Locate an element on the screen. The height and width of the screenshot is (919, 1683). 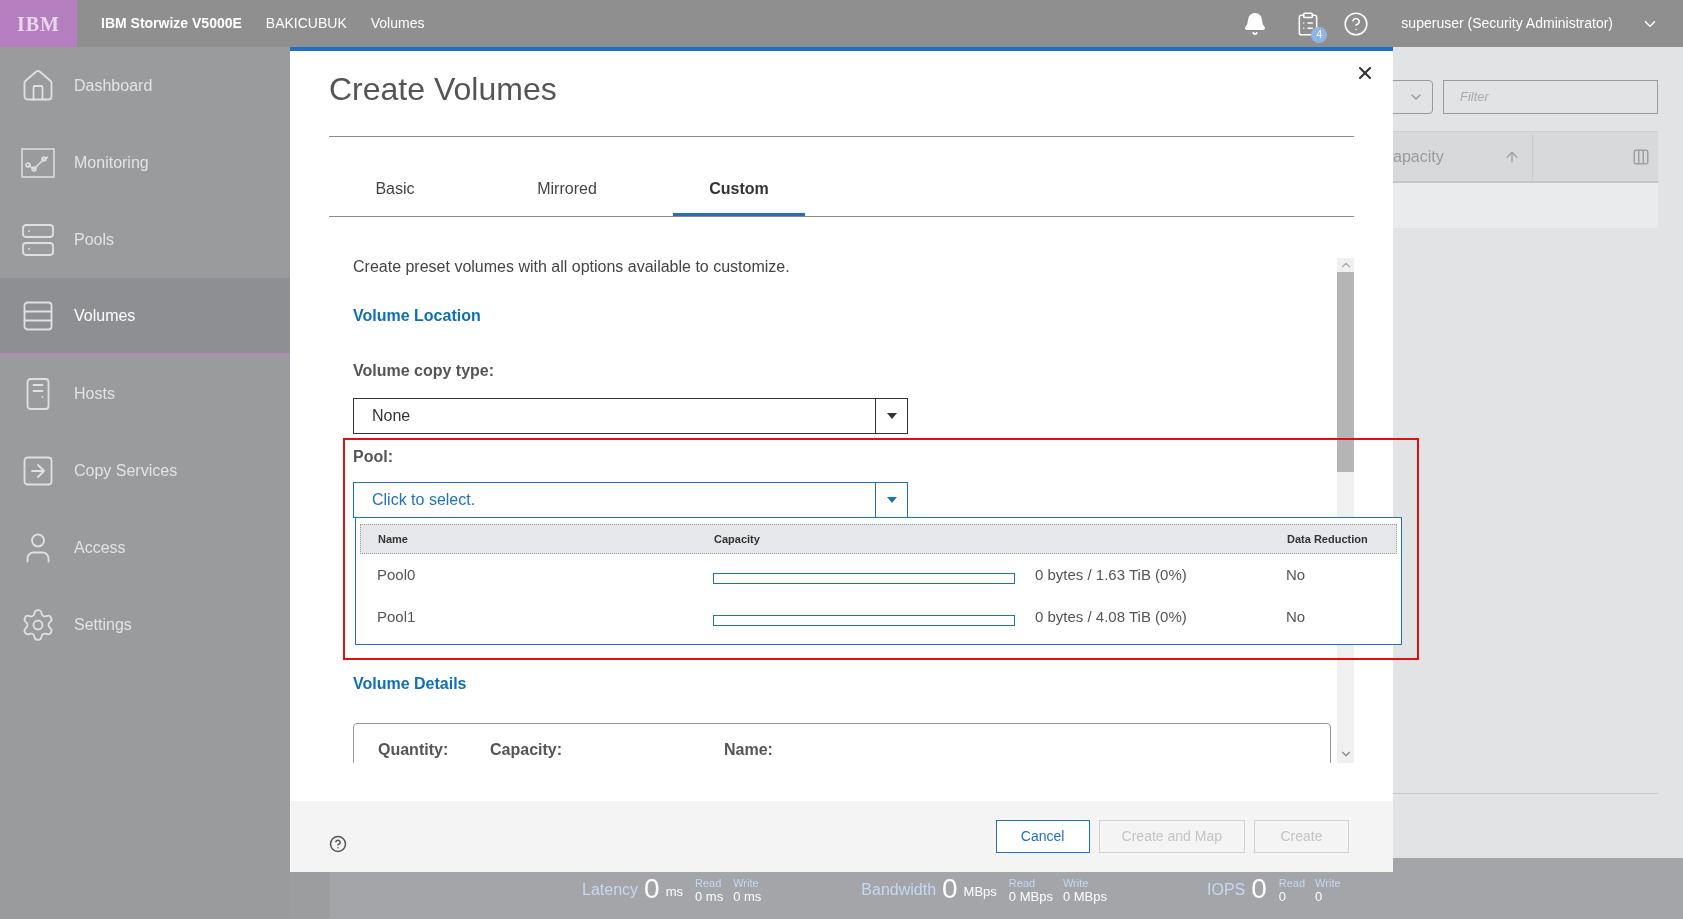
read-value: 0 is located at coordinates (1283, 896).